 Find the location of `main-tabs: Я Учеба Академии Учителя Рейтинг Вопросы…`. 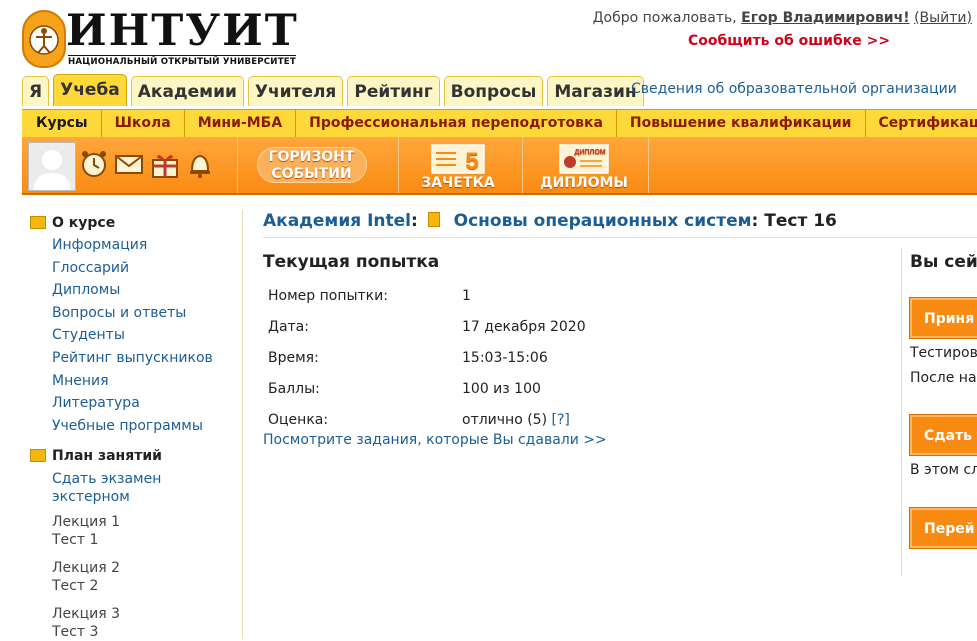

main-tabs: Я Учеба Академии Учителя Рейтинг Вопросы… is located at coordinates (335, 91).